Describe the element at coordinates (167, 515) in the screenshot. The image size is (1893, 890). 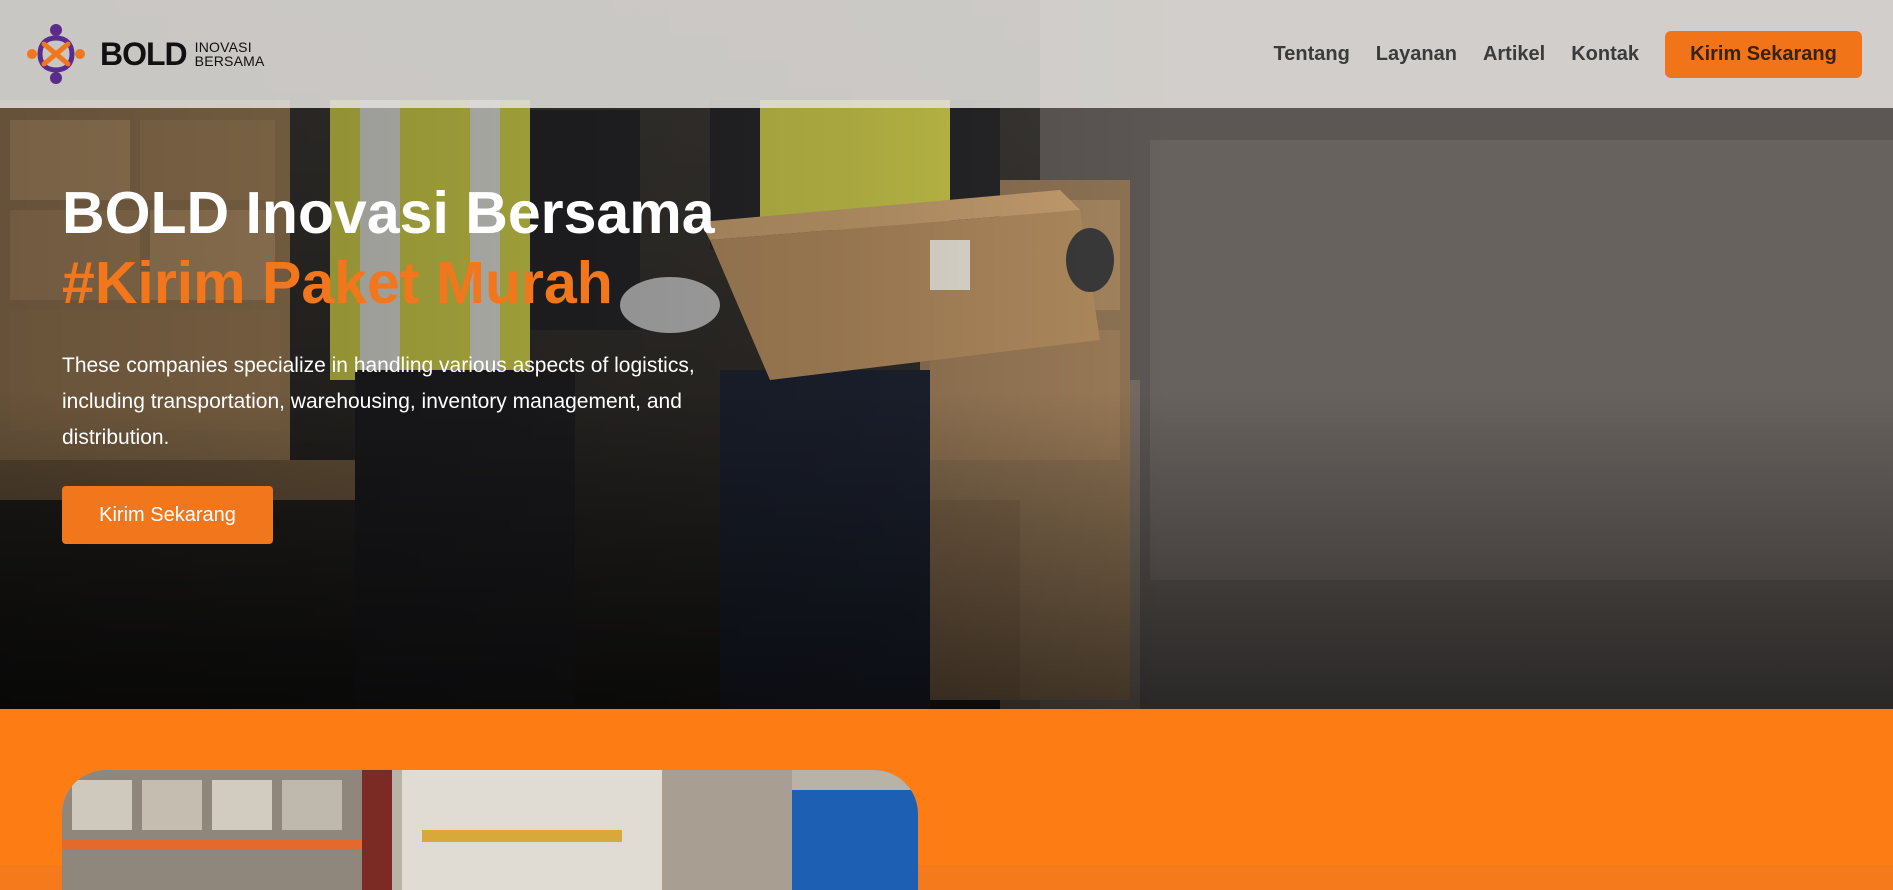
I see `hero-kirim-sekarang-button: Kirim Sekarang` at that location.